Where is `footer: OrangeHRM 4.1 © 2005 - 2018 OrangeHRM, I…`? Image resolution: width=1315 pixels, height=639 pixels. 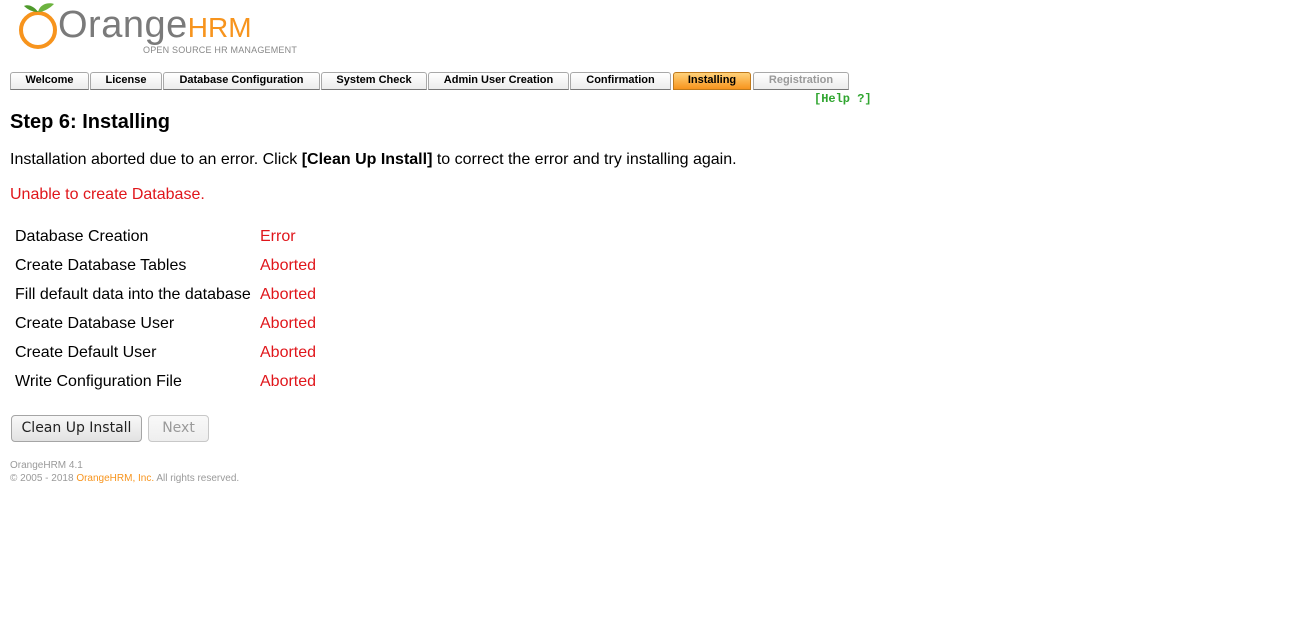 footer: OrangeHRM 4.1 © 2005 - 2018 OrangeHRM, I… is located at coordinates (124, 472).